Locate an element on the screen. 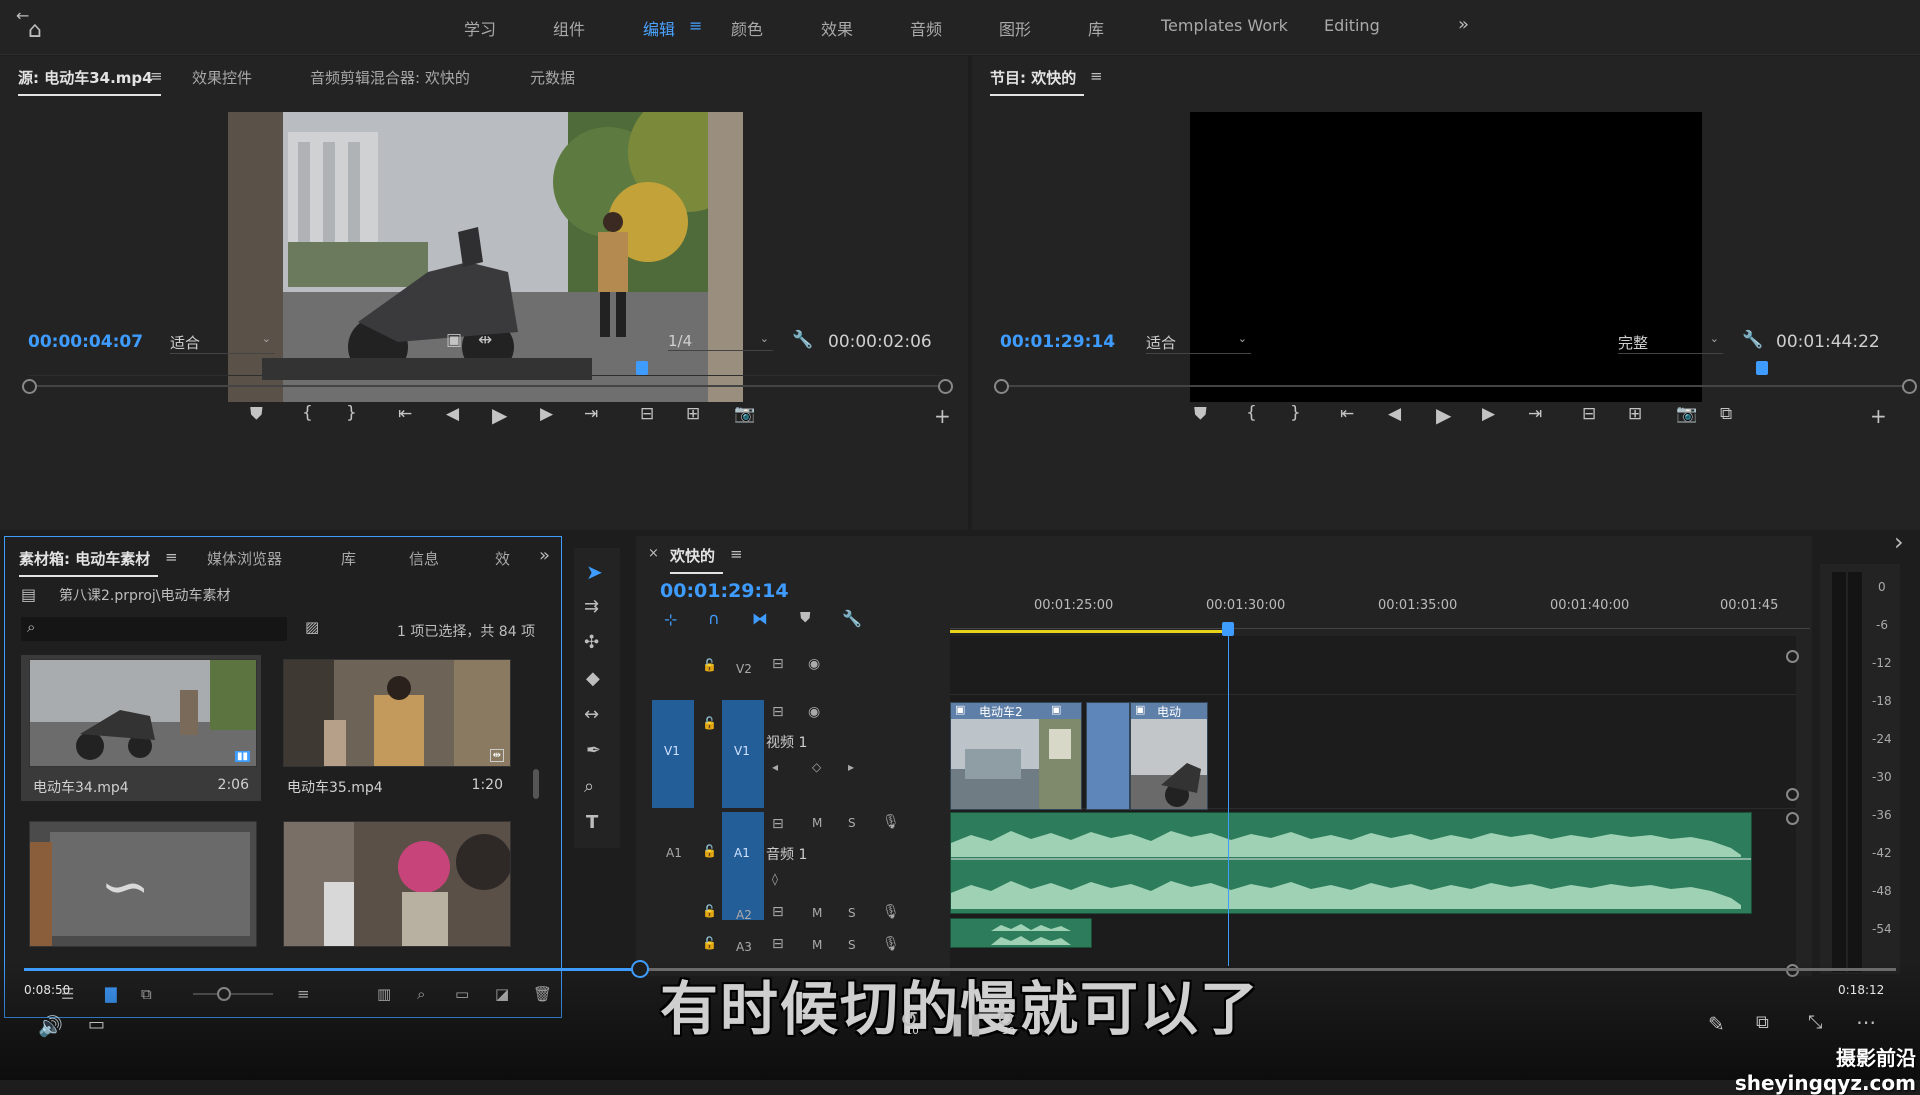 The height and width of the screenshot is (1095, 1920). skip-back-button: ↺ 10 is located at coordinates (912, 1024).